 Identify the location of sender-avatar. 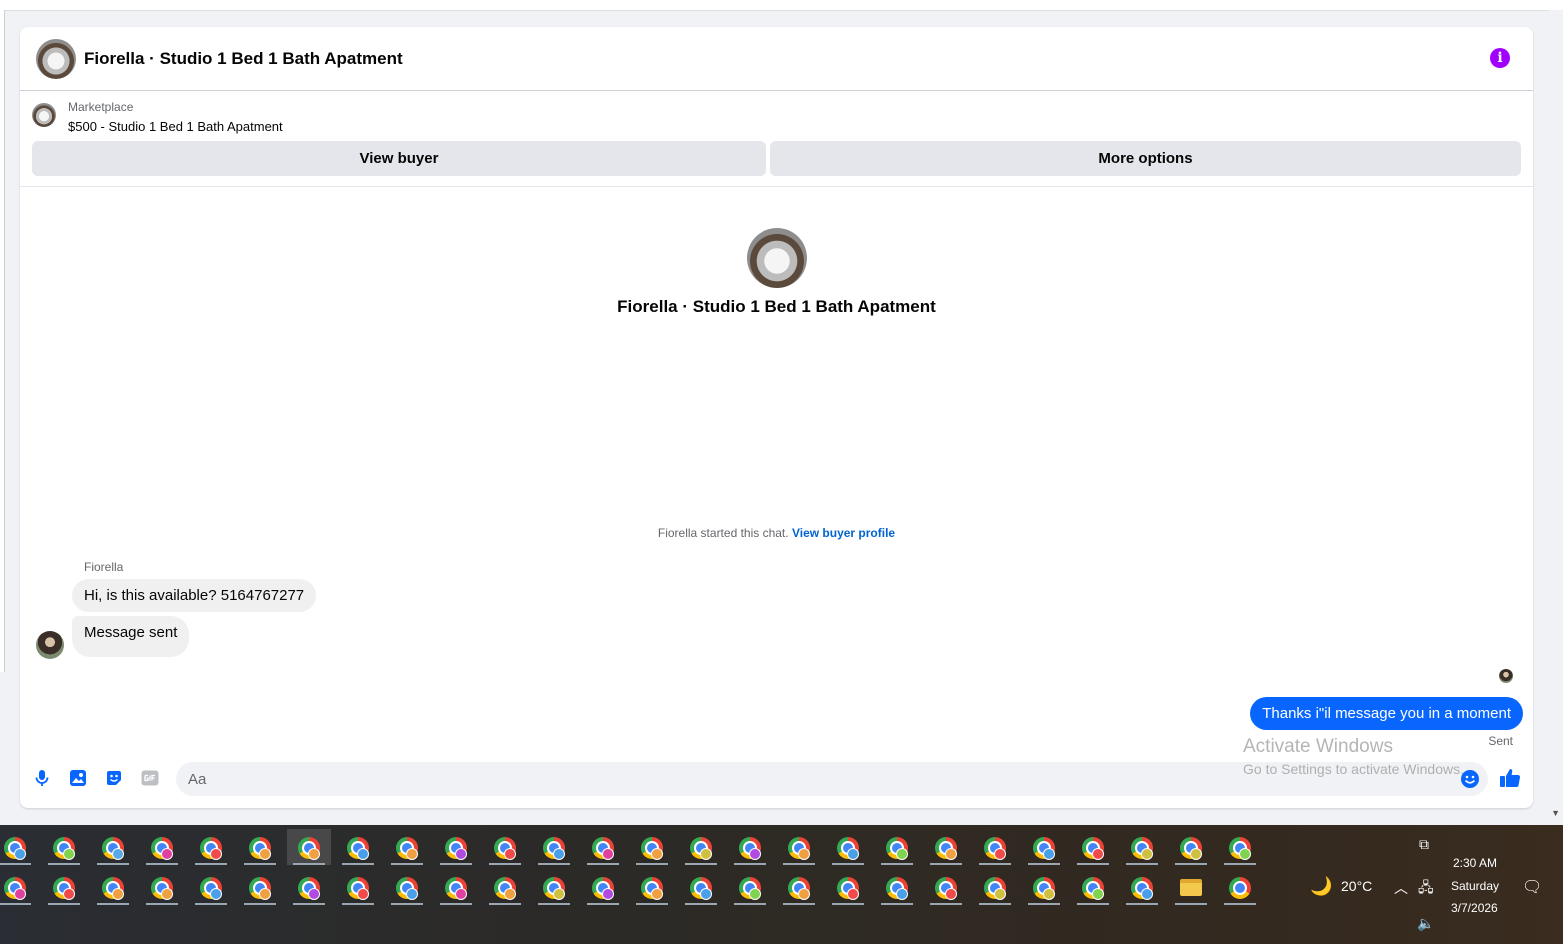
(50, 645).